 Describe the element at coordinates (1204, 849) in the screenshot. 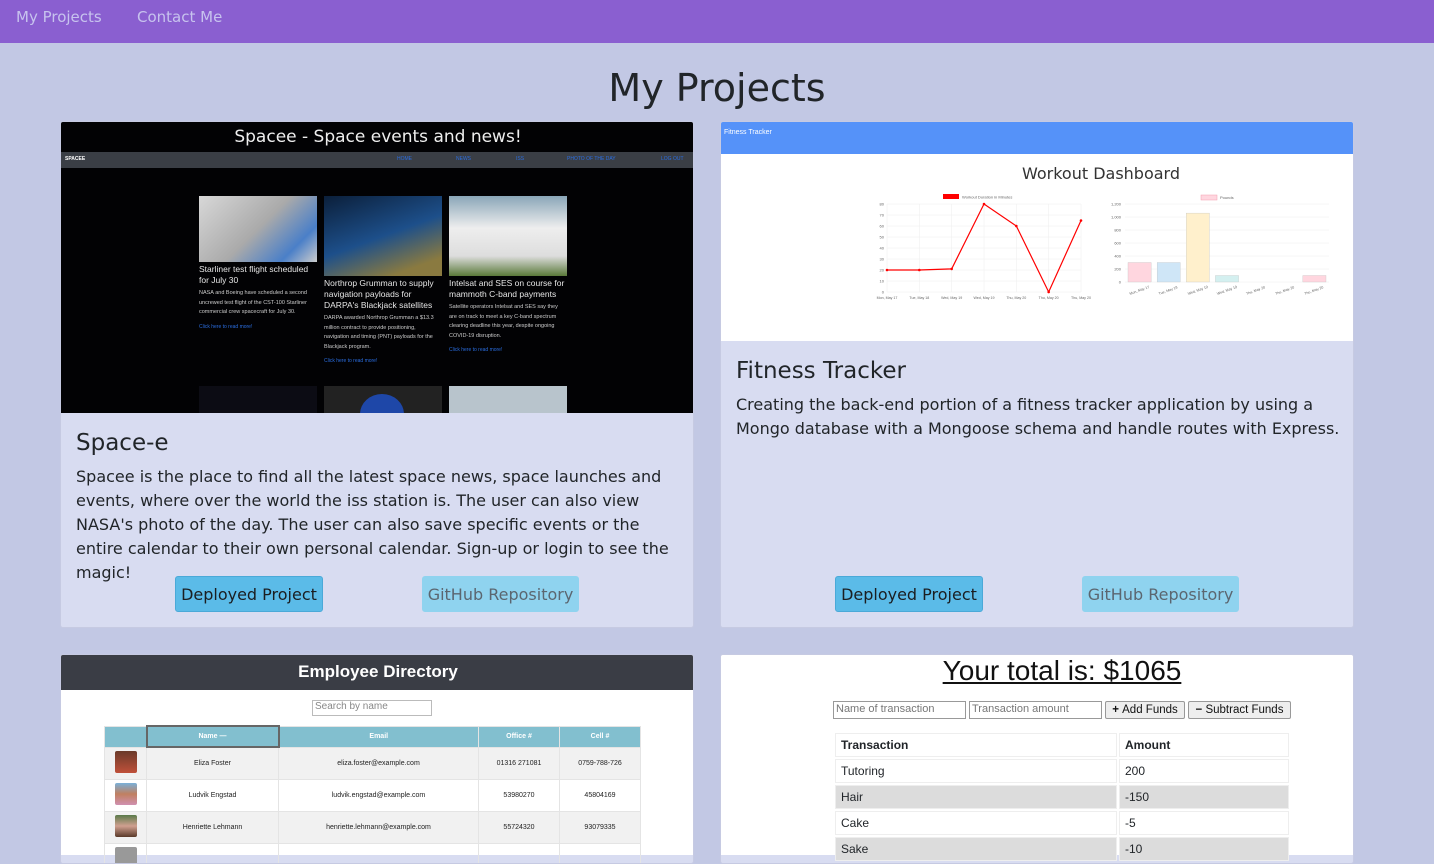

I see `cell: -10` at that location.